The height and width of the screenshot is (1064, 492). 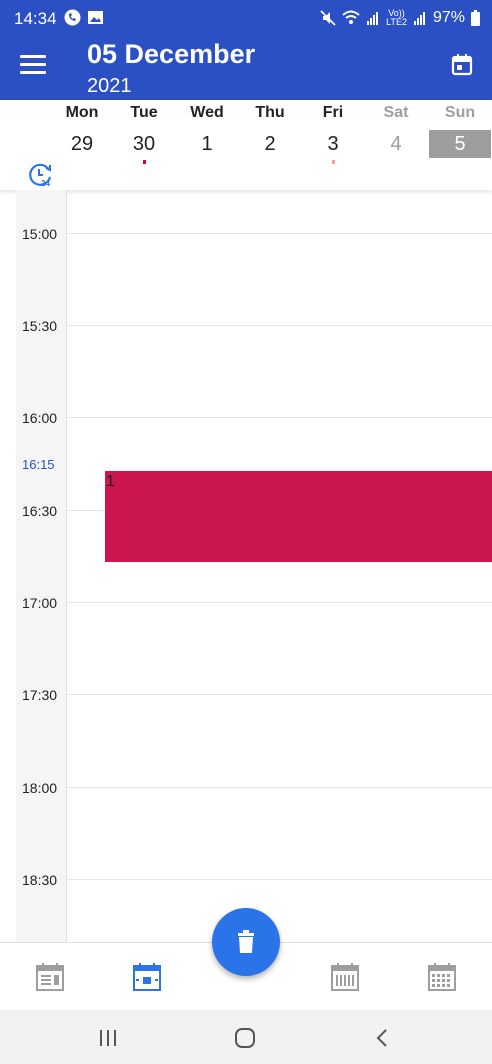 I want to click on page-title: 05 December, so click(x=171, y=54).